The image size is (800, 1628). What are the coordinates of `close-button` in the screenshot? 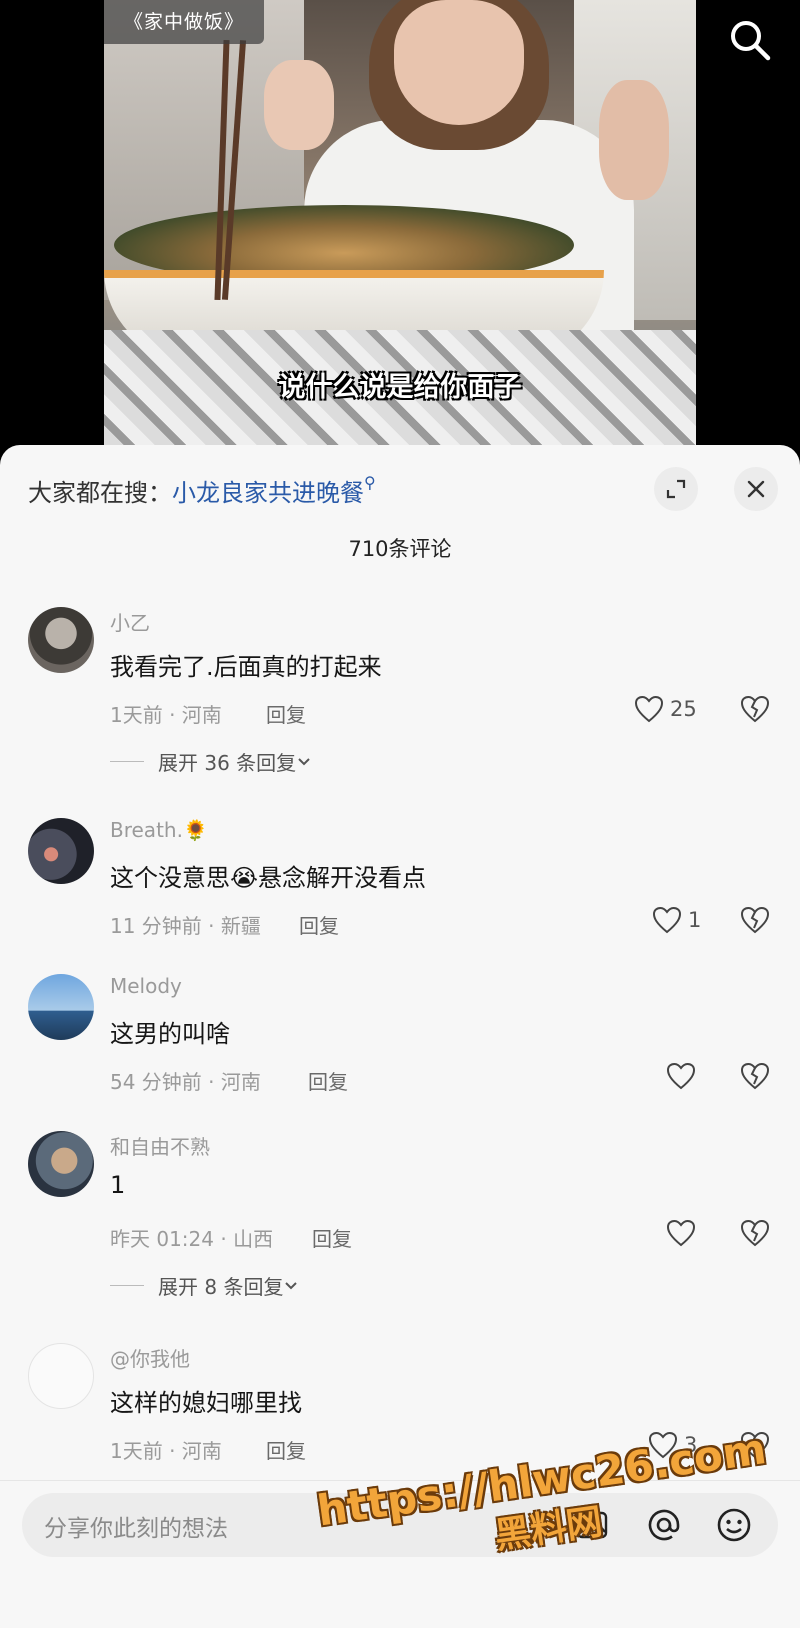 It's located at (756, 489).